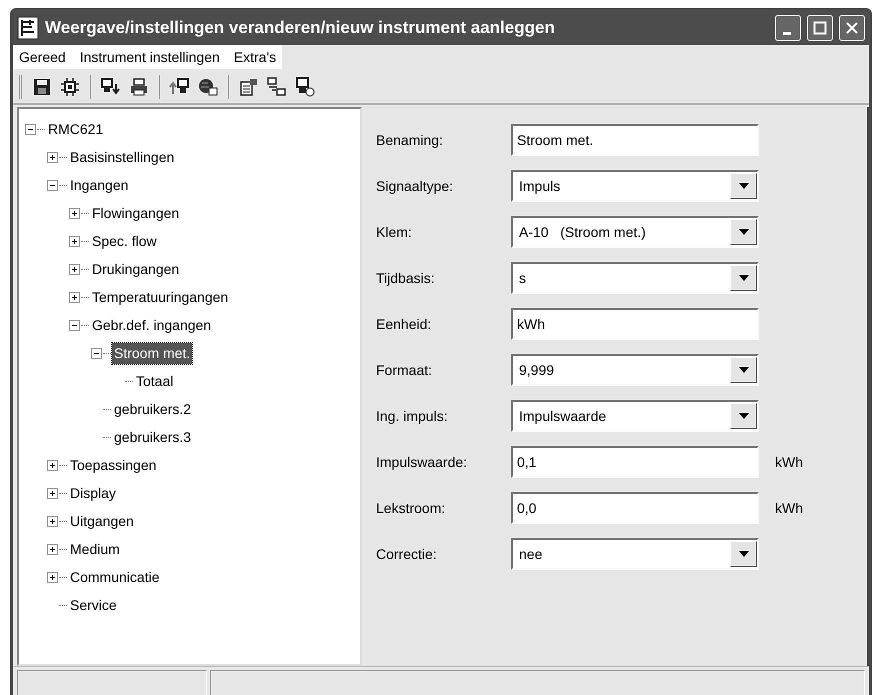 This screenshot has width=884, height=695. Describe the element at coordinates (635, 554) in the screenshot. I see `dropdown: nee` at that location.